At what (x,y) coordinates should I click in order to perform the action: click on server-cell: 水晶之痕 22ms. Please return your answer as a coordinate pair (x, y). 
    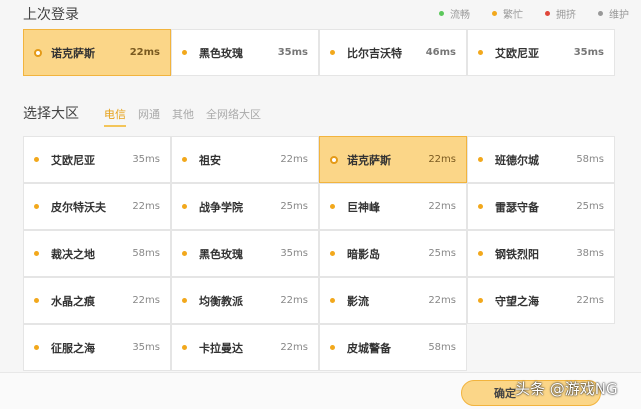
    Looking at the image, I should click on (97, 300).